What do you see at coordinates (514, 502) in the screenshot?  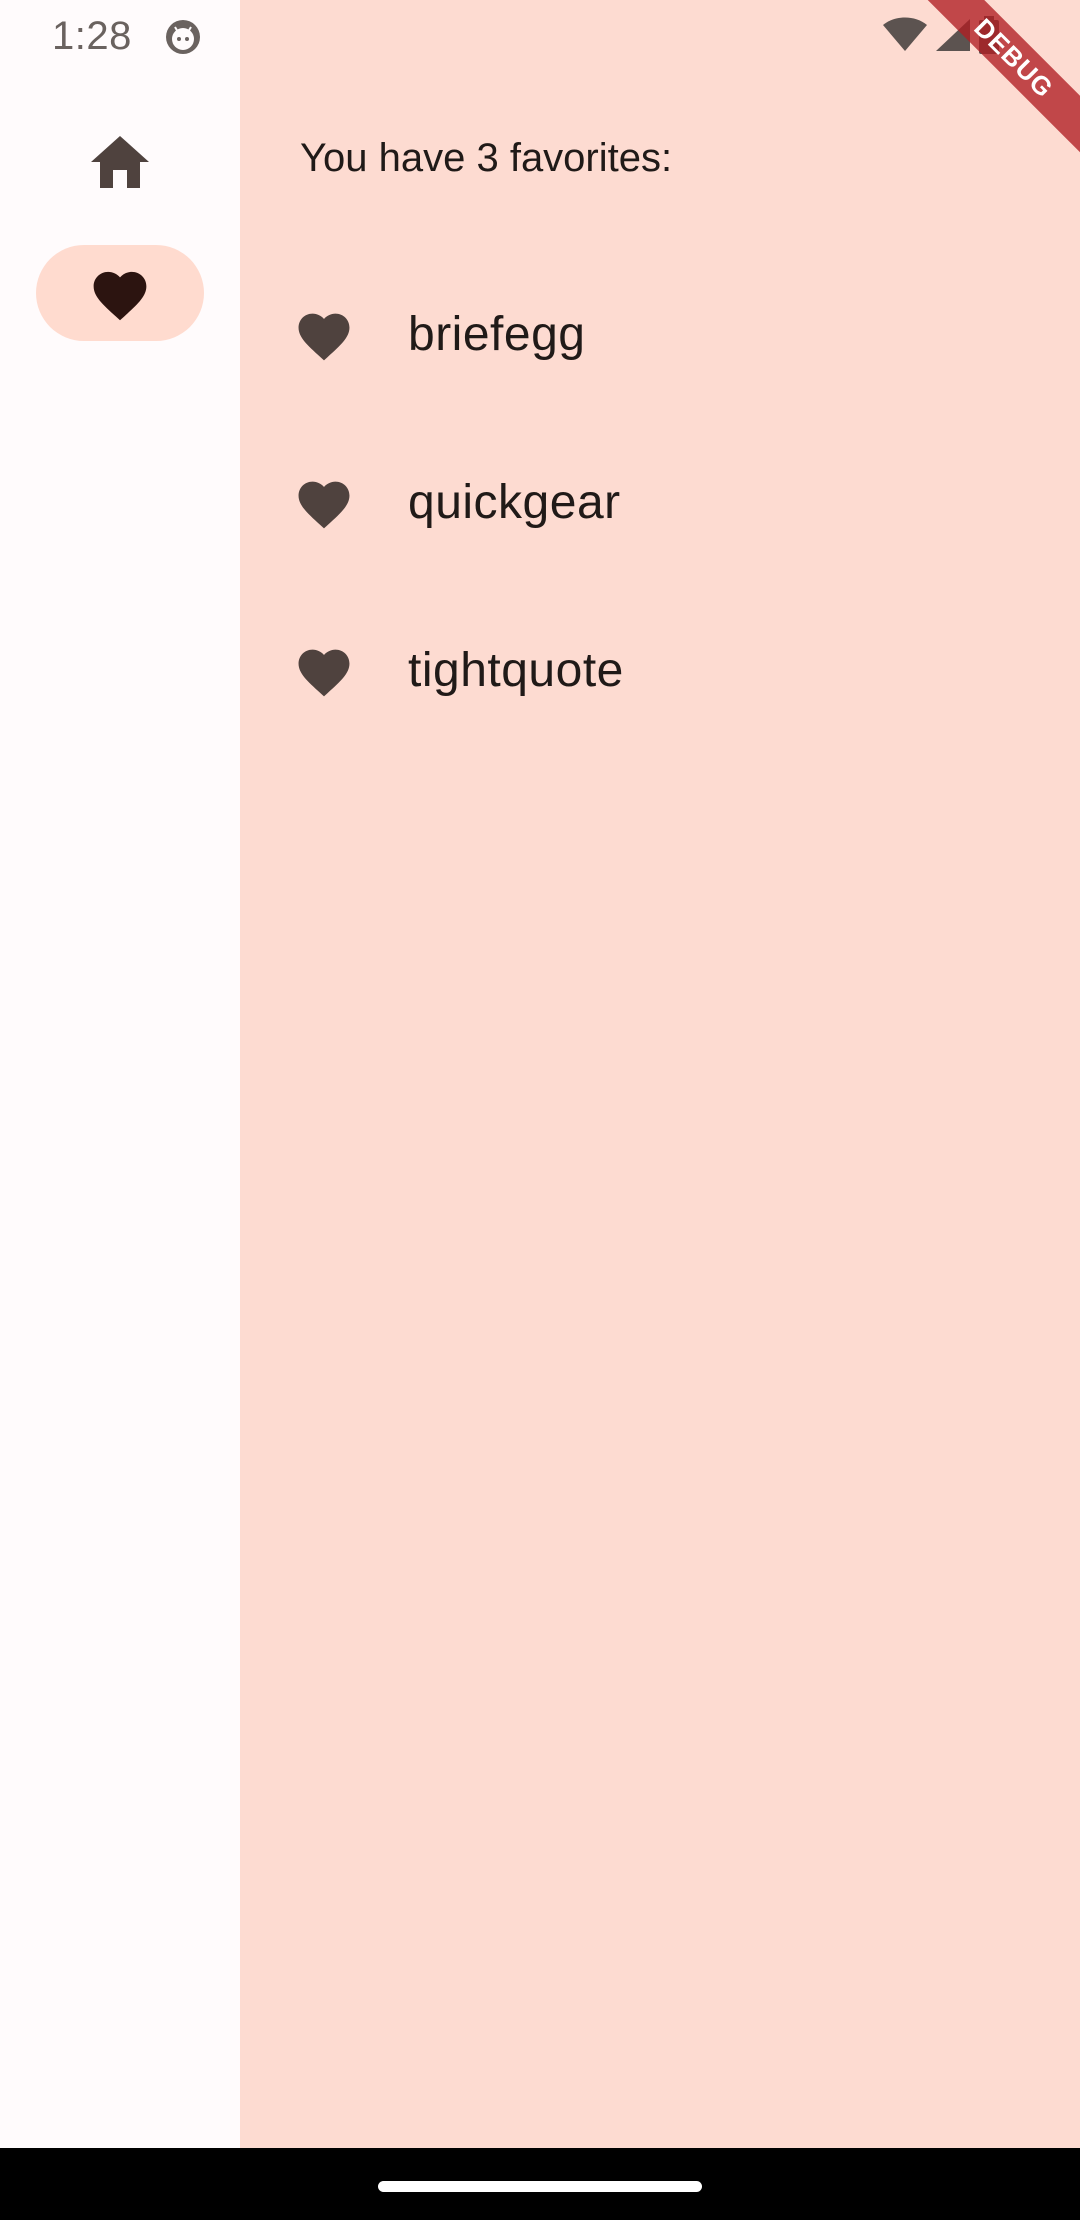 I see `favorite-label: quickgear` at bounding box center [514, 502].